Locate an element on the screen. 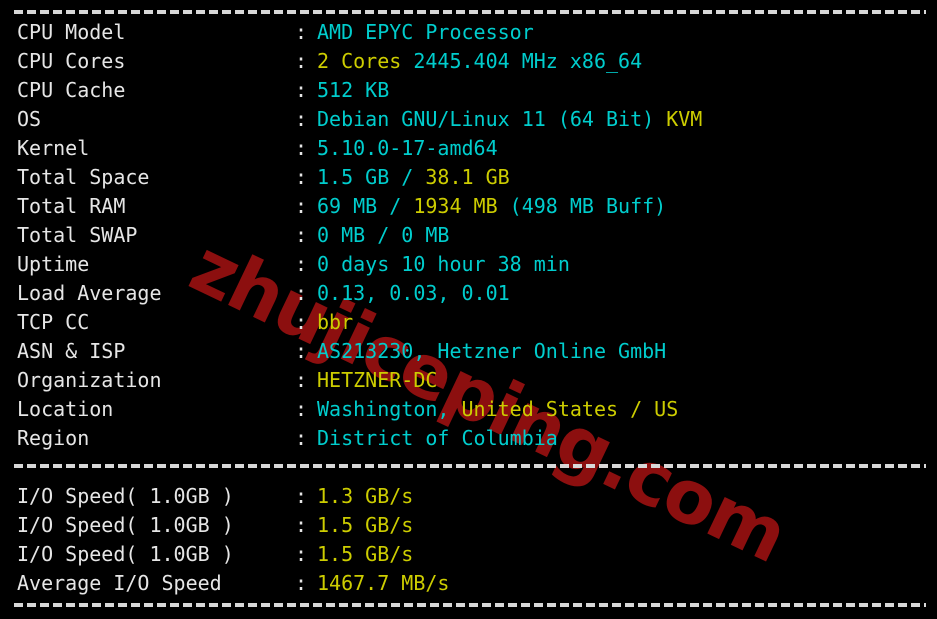 The width and height of the screenshot is (937, 619). io-speed-value: 1.3 GB/s is located at coordinates (365, 496).